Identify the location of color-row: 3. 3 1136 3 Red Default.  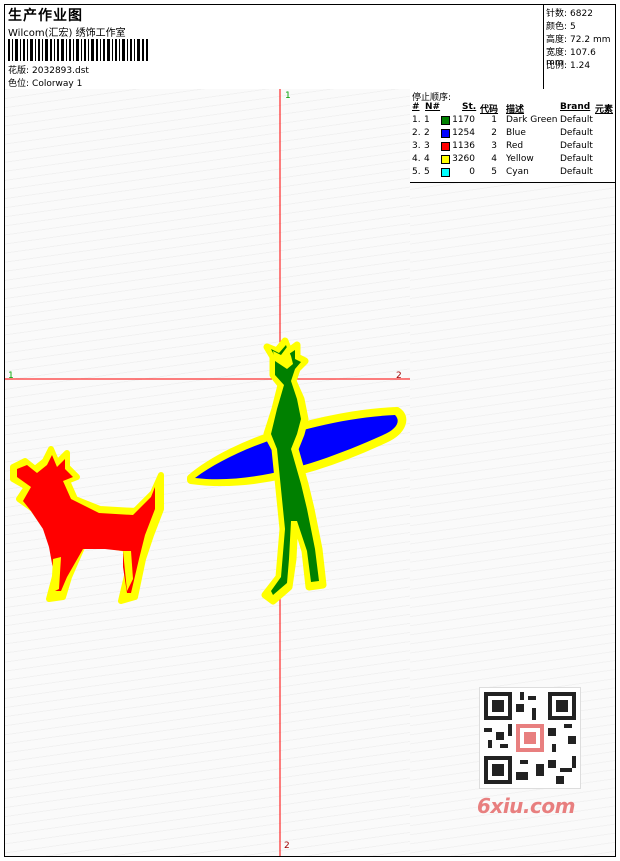
(512, 147).